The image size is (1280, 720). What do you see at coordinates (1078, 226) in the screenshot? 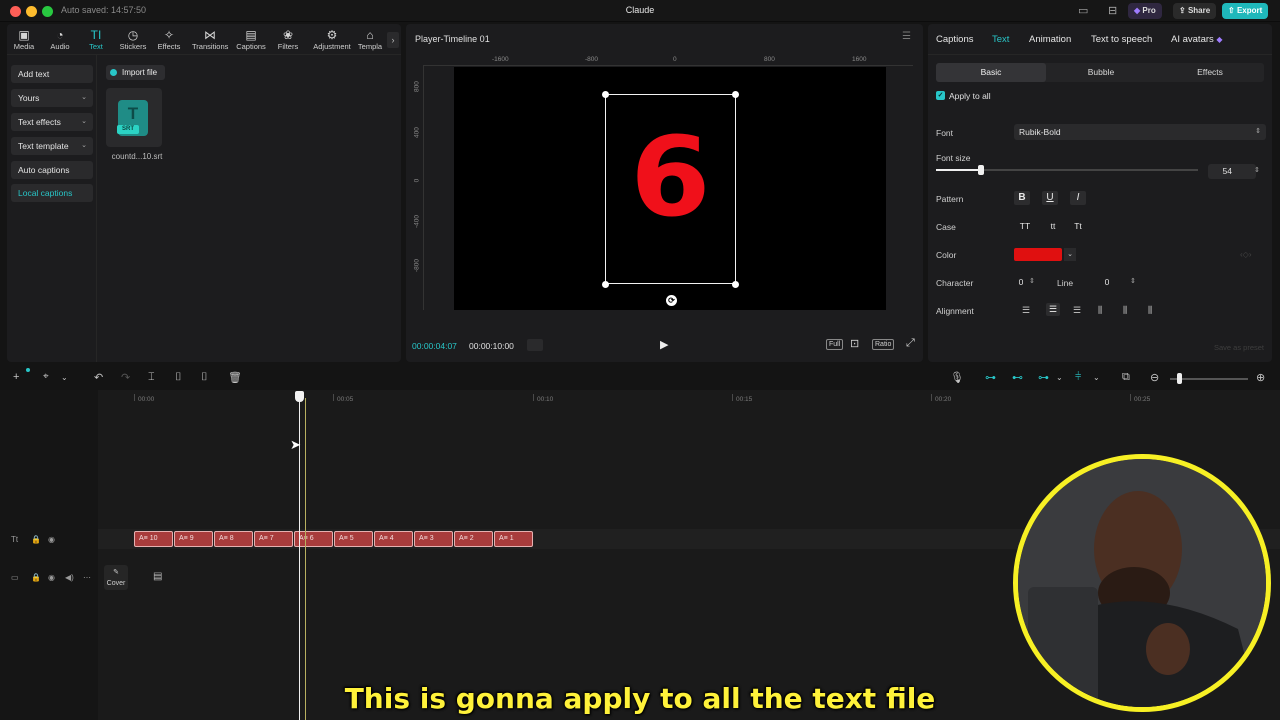
I see `case-title-button: Tt` at bounding box center [1078, 226].